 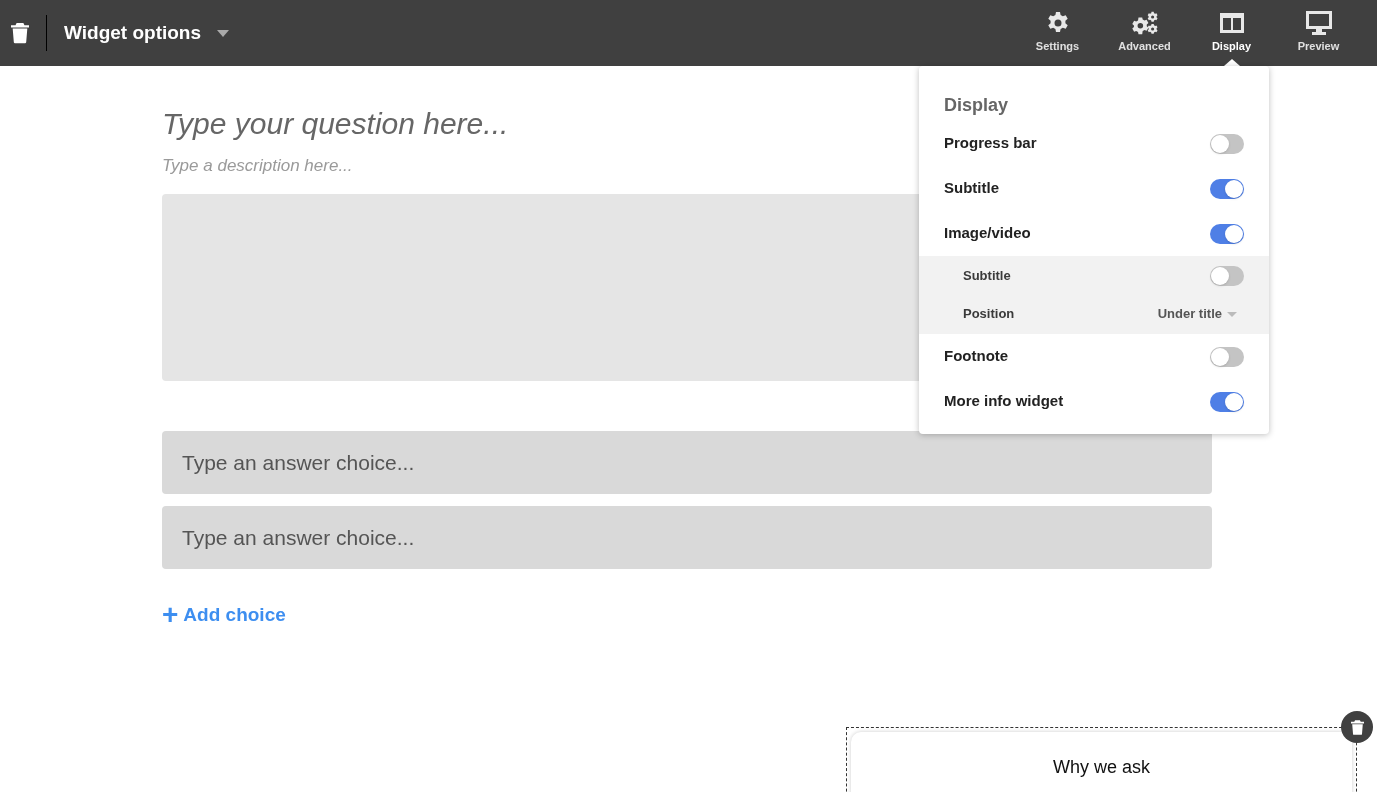 I want to click on info-card-title: Why we ask, so click(x=1101, y=767).